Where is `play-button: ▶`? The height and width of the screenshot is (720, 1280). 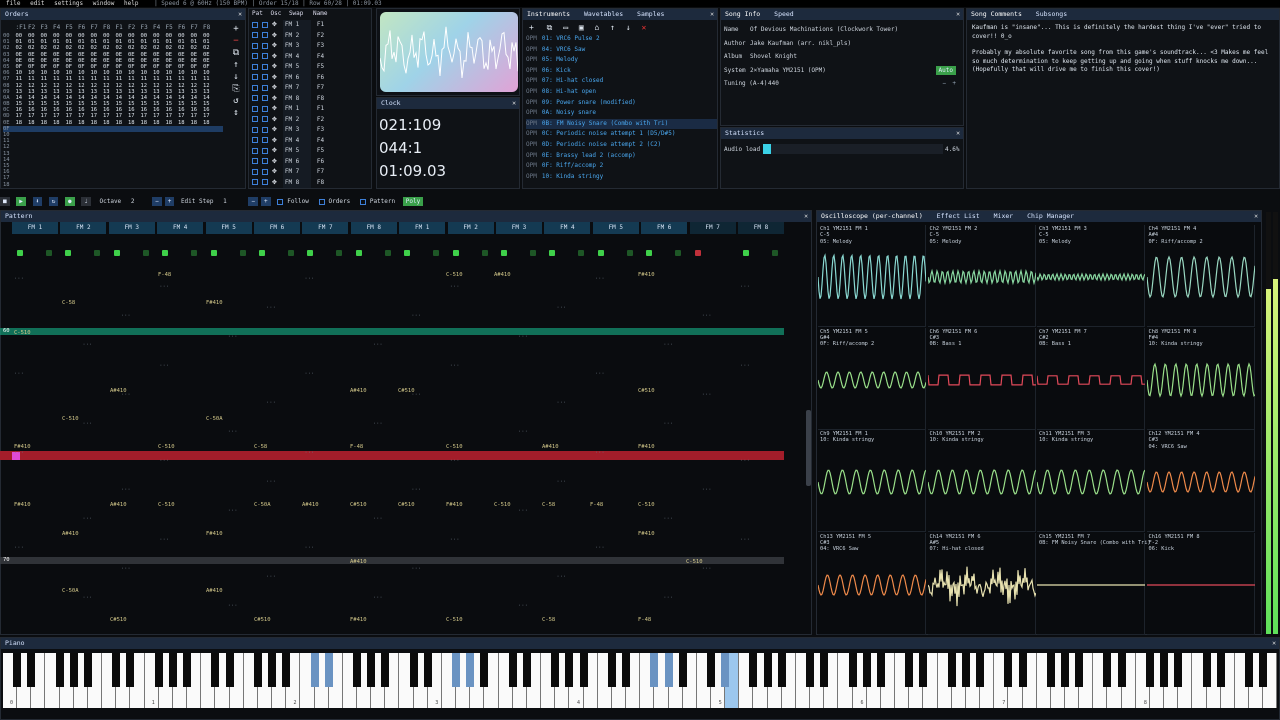 play-button: ▶ is located at coordinates (21, 201).